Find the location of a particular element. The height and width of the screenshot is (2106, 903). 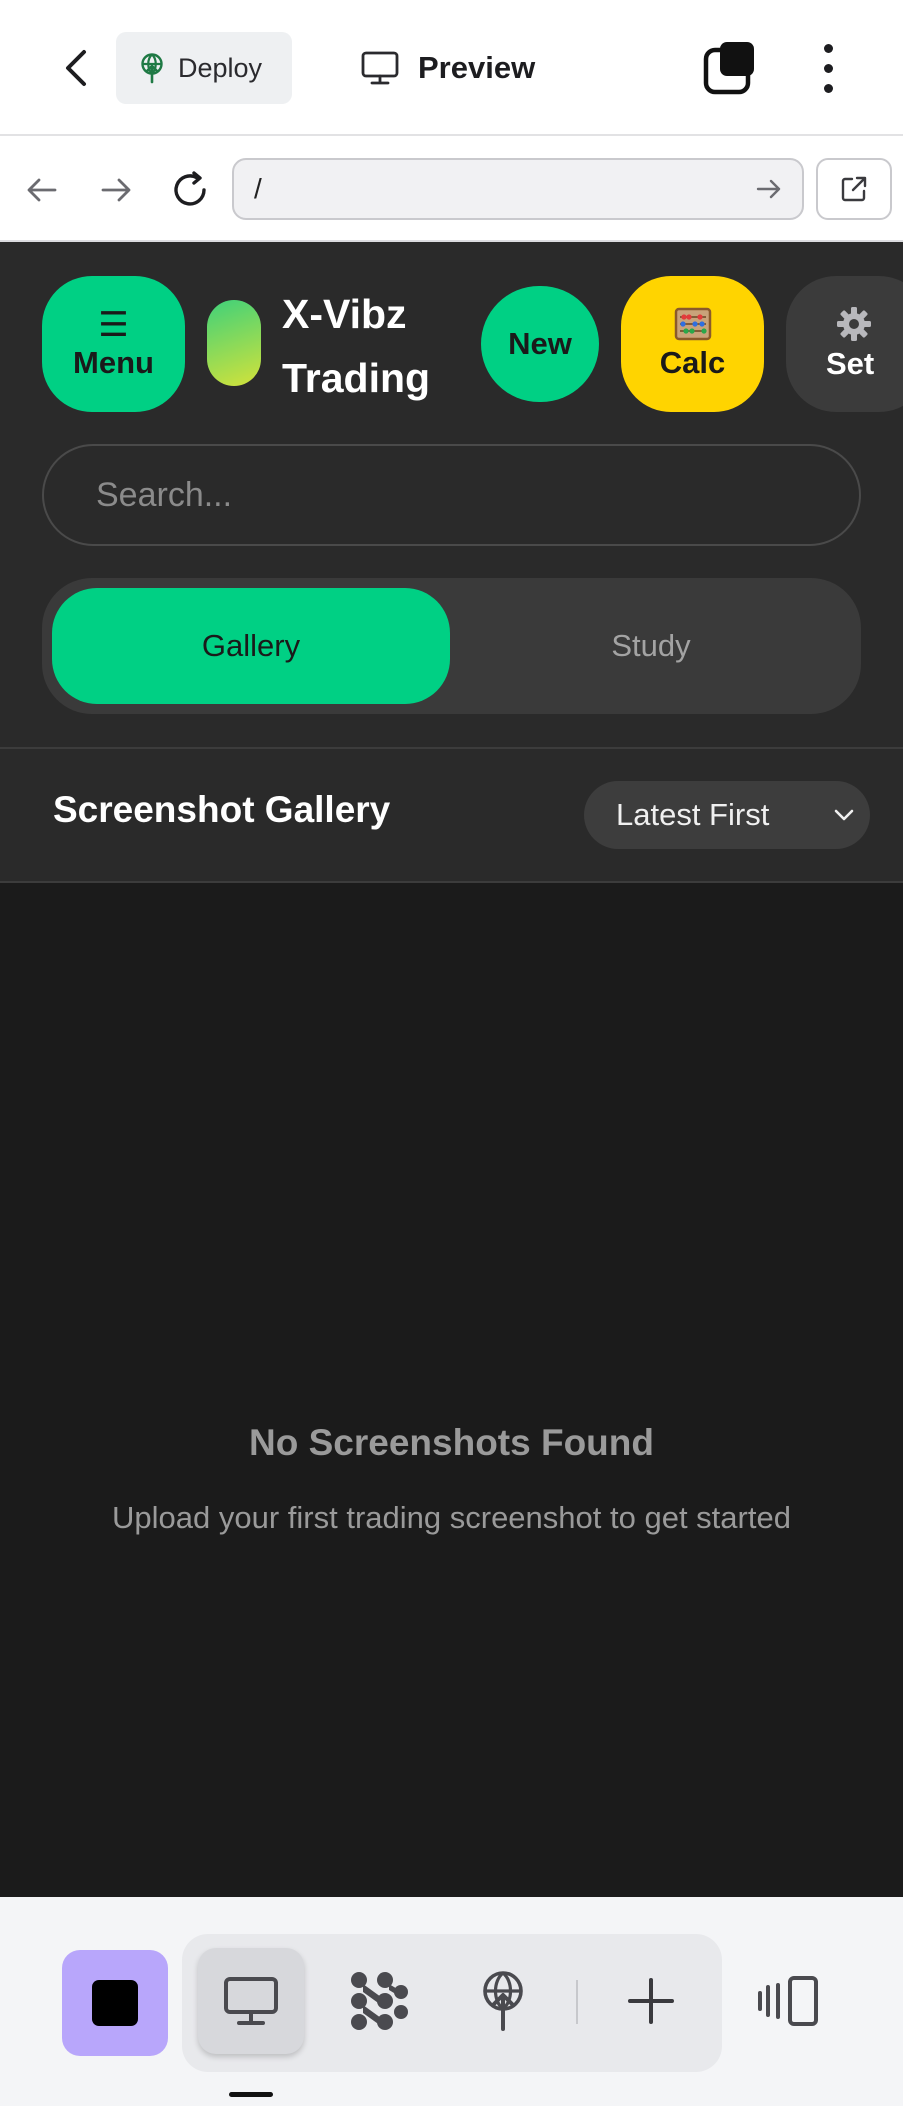

view-toggle: Gallery Study is located at coordinates (451, 646).